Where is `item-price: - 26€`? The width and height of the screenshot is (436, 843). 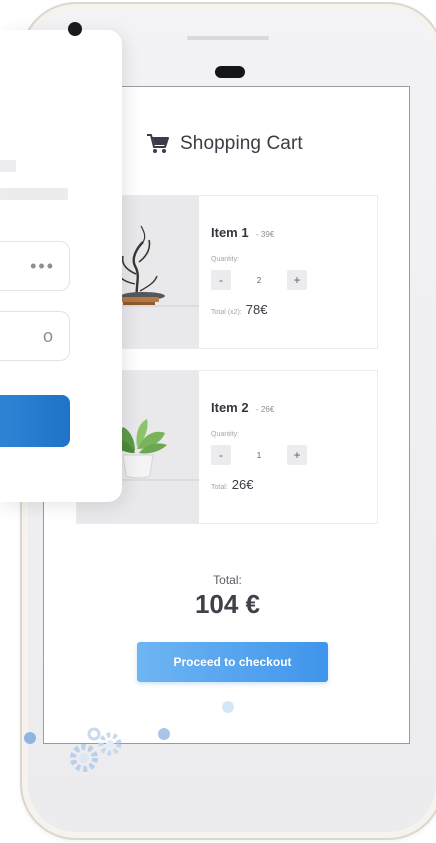
item-price: - 26€ is located at coordinates (265, 409).